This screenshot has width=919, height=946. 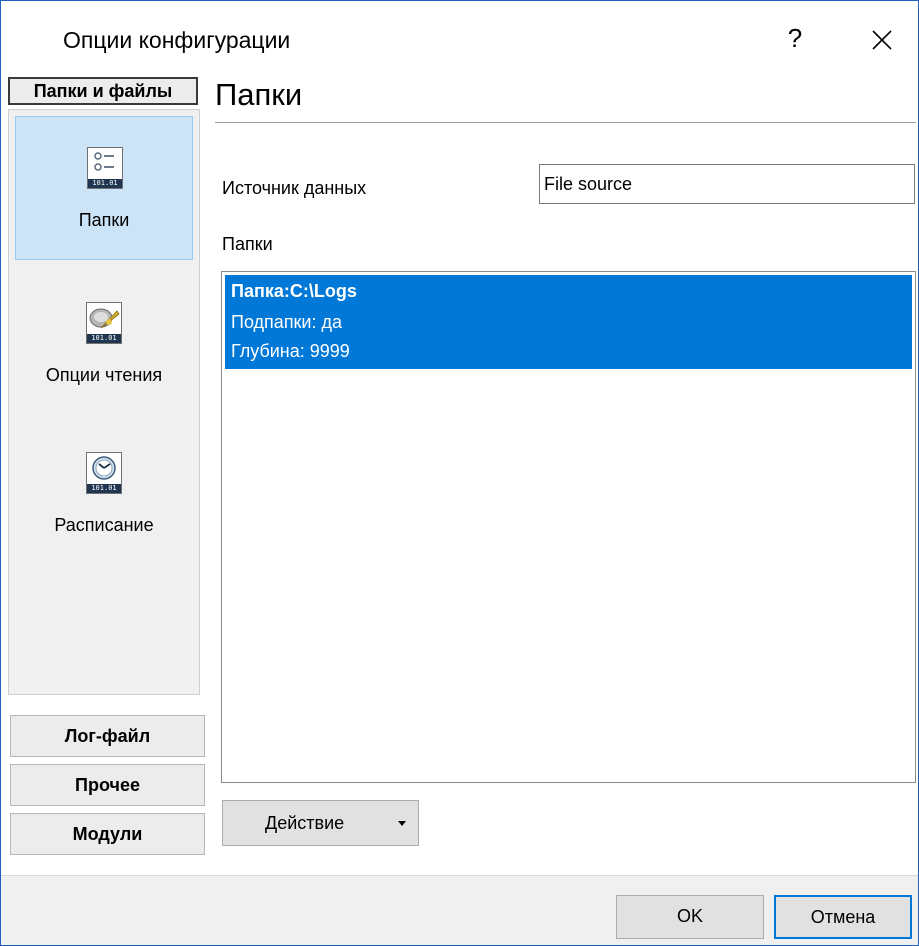 I want to click on nav-item-label: Папки, so click(x=104, y=220).